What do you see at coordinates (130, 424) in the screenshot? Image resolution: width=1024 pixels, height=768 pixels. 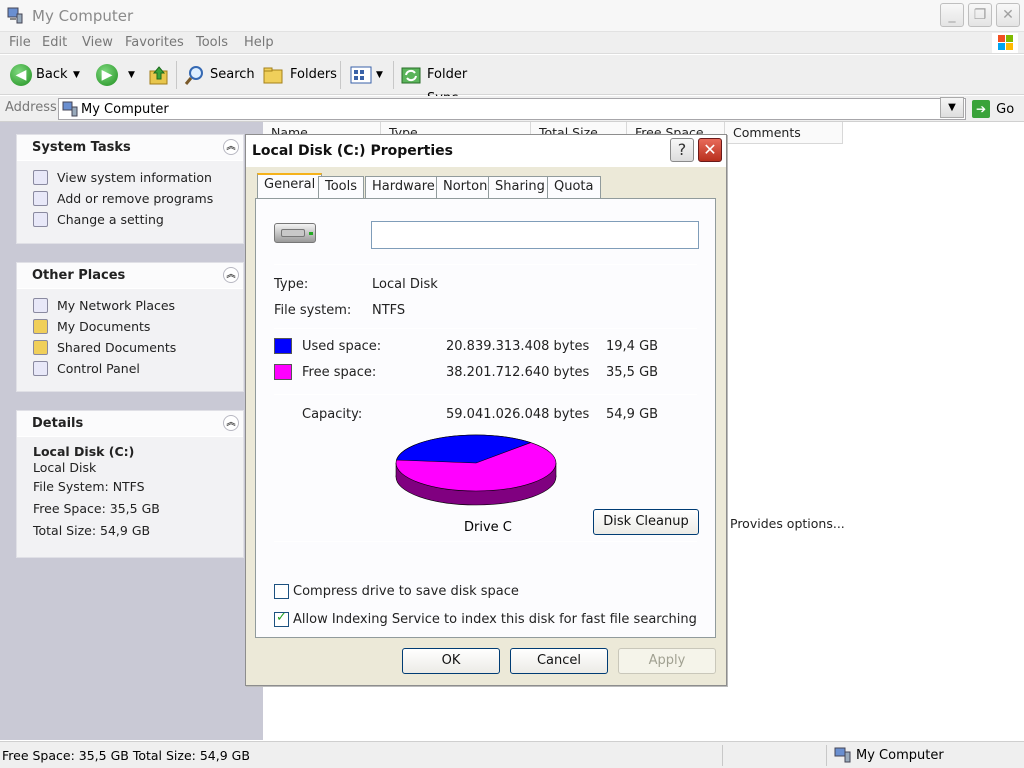 I see `details-header: Details ︽` at bounding box center [130, 424].